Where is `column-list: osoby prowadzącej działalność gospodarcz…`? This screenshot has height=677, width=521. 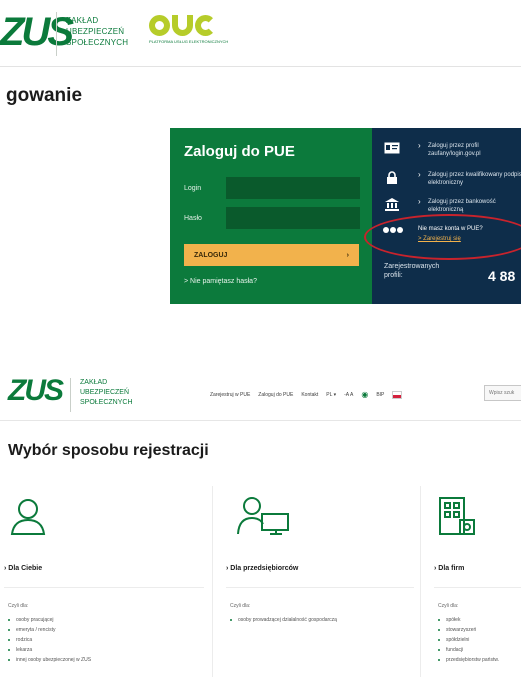
column-list: osoby prowadzącej działalność gospodarcz… is located at coordinates (320, 622).